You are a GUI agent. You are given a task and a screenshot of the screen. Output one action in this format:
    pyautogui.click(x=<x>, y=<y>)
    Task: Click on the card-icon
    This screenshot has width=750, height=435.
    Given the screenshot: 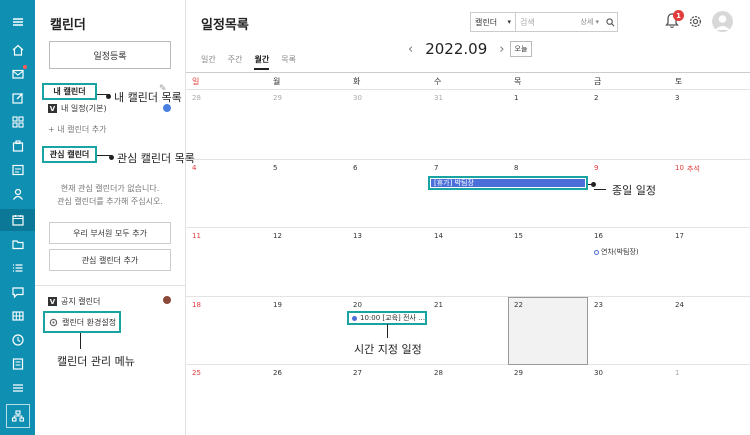 What is the action you would take?
    pyautogui.click(x=17, y=170)
    